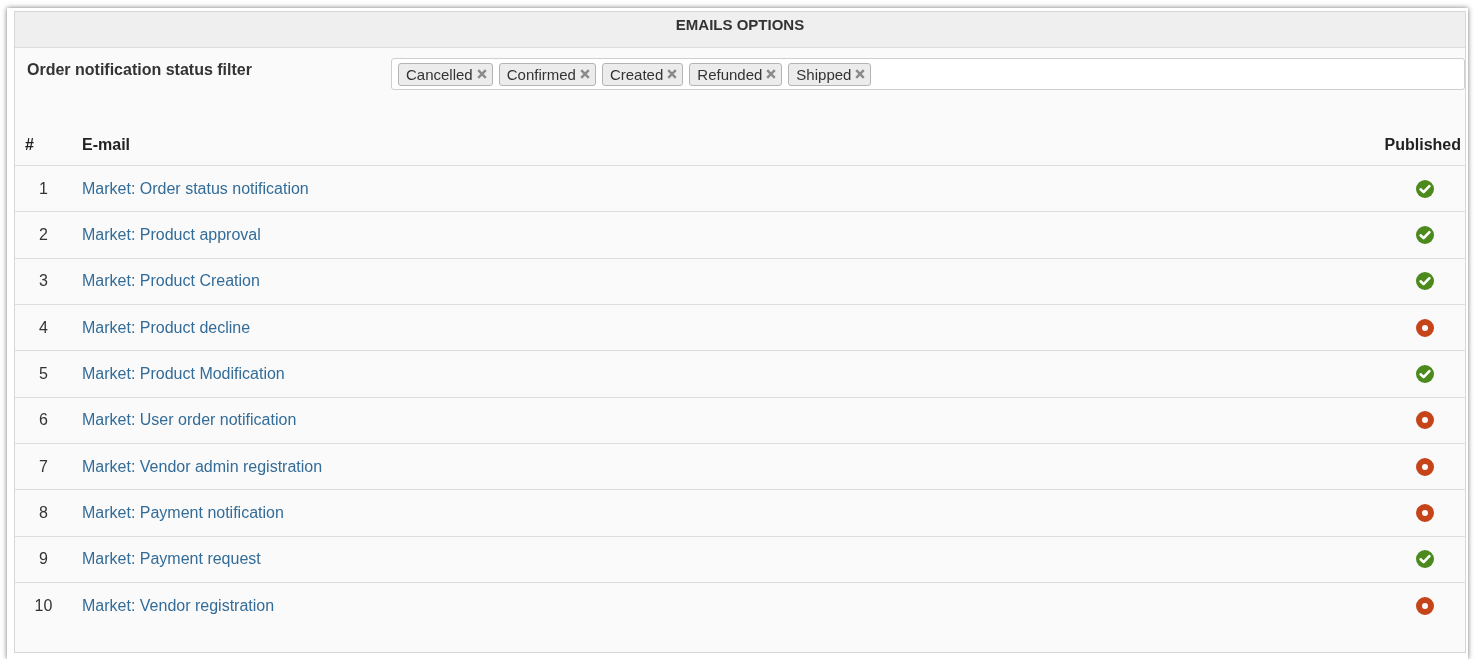 This screenshot has height=664, width=1475. What do you see at coordinates (43, 281) in the screenshot?
I see `row-number: 3` at bounding box center [43, 281].